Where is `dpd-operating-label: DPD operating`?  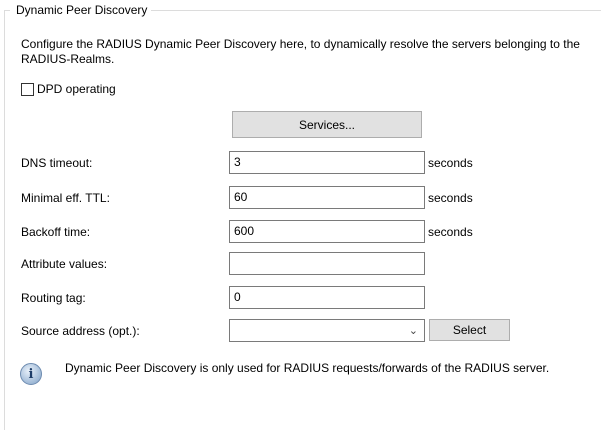 dpd-operating-label: DPD operating is located at coordinates (76, 89).